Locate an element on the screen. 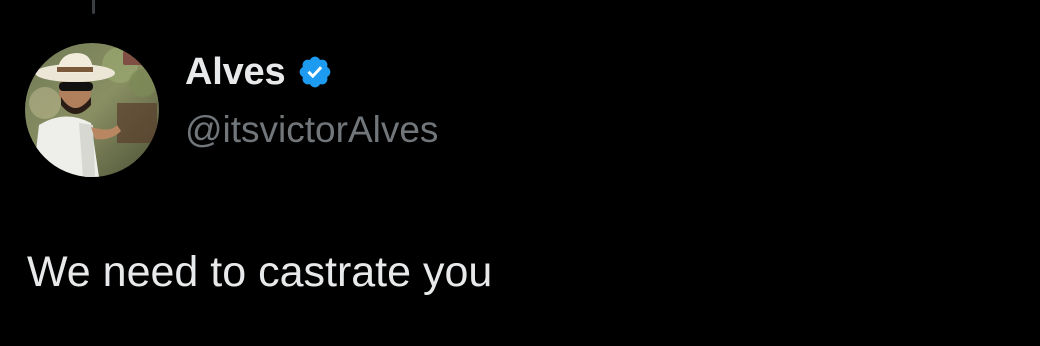 The width and height of the screenshot is (1040, 346). name-row: Alves is located at coordinates (311, 72).